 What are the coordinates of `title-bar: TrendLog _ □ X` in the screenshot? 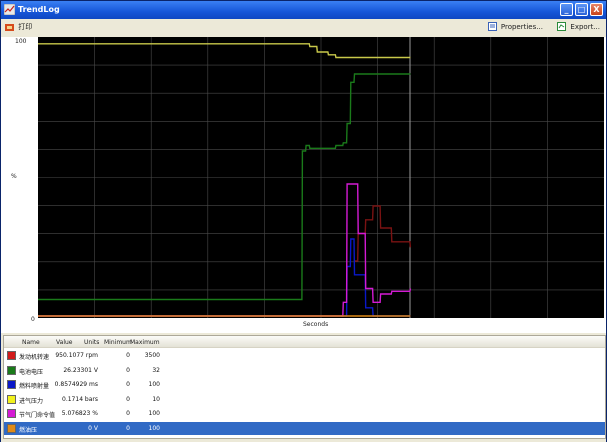 It's located at (303, 10).